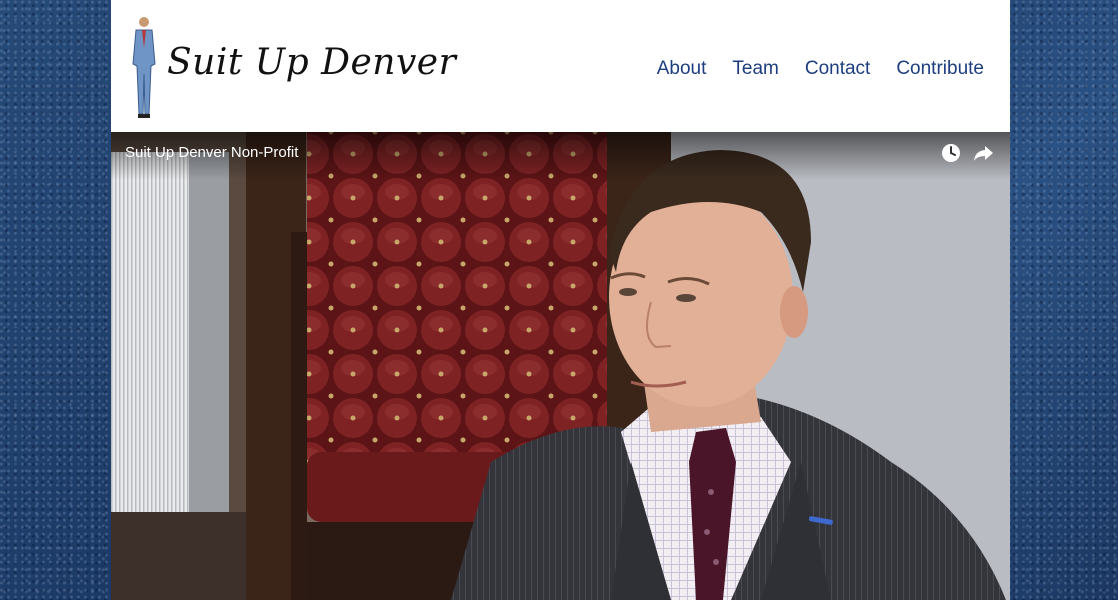 Image resolution: width=1118 pixels, height=600 pixels. I want to click on nav-contribute: Contribute, so click(940, 69).